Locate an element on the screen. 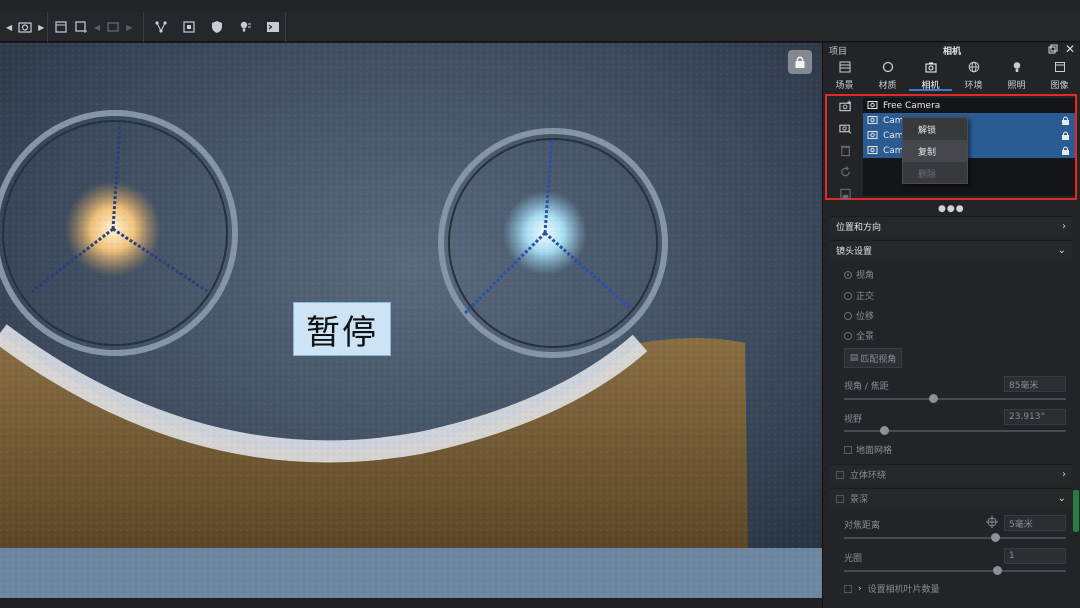 The width and height of the screenshot is (1080, 608). fov-label: 视角 / 焦距 is located at coordinates (866, 387).